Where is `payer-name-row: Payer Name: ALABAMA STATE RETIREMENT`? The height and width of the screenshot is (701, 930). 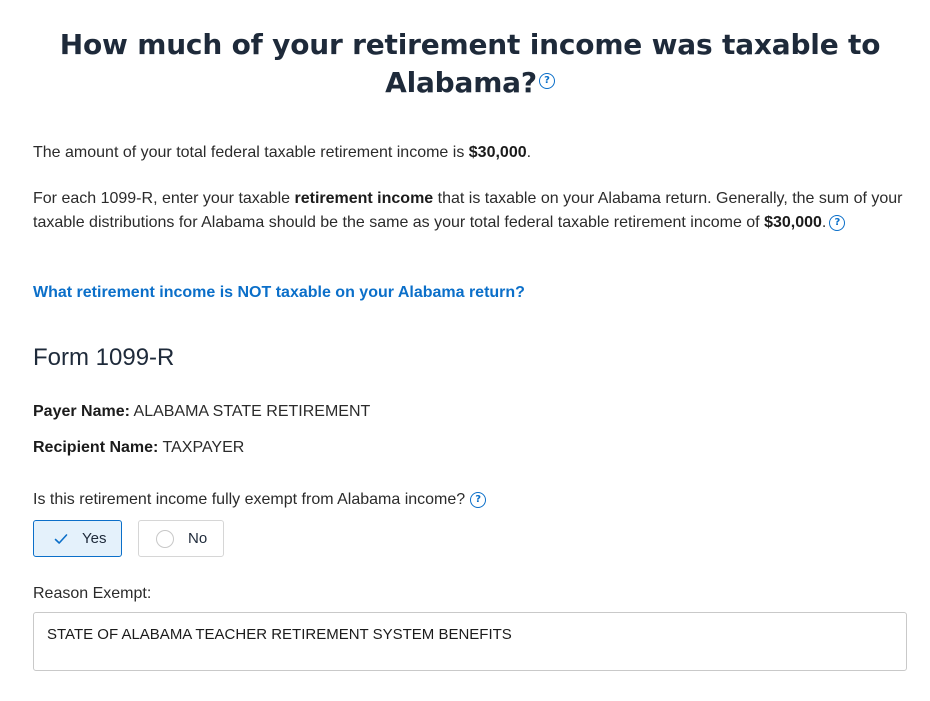 payer-name-row: Payer Name: ALABAMA STATE RETIREMENT is located at coordinates (201, 412).